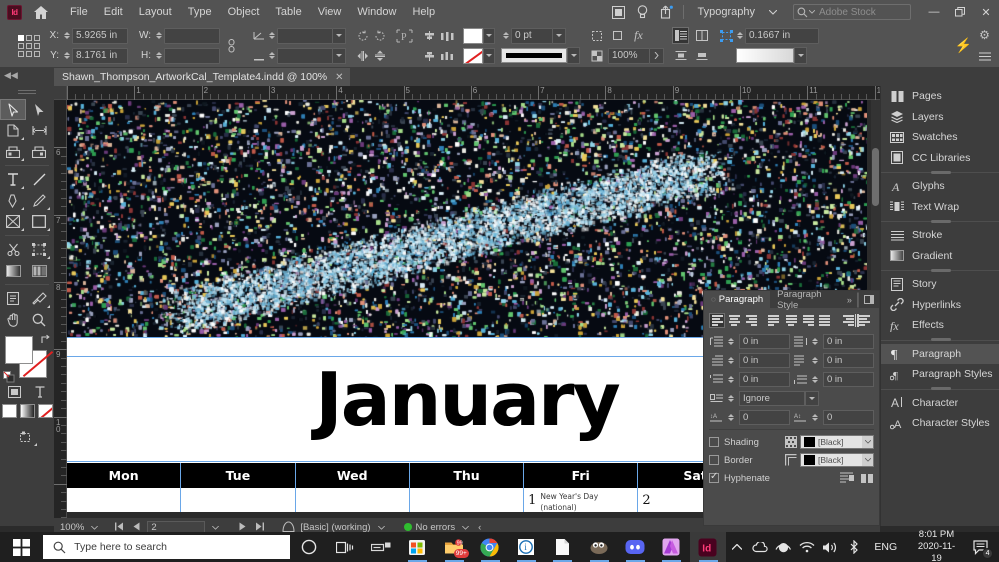 This screenshot has height=562, width=999. I want to click on align-top-icon, so click(429, 35).